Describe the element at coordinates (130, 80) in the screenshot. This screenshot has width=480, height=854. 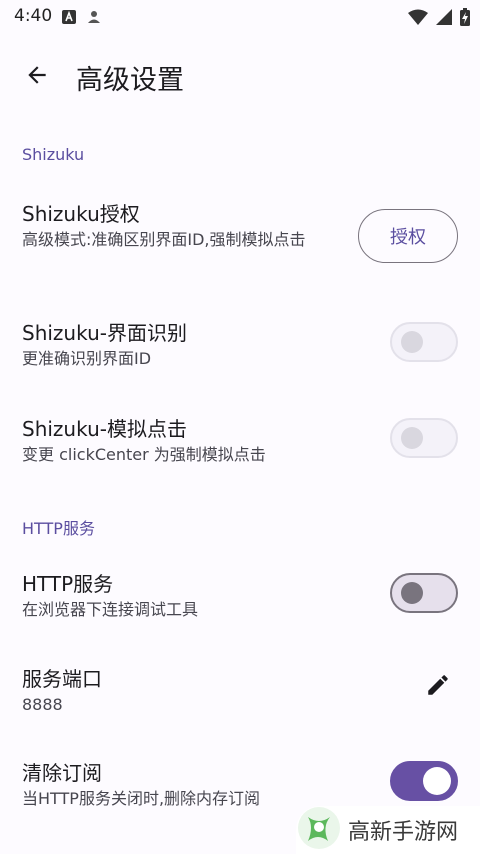
I see `page-title: 高级设置` at that location.